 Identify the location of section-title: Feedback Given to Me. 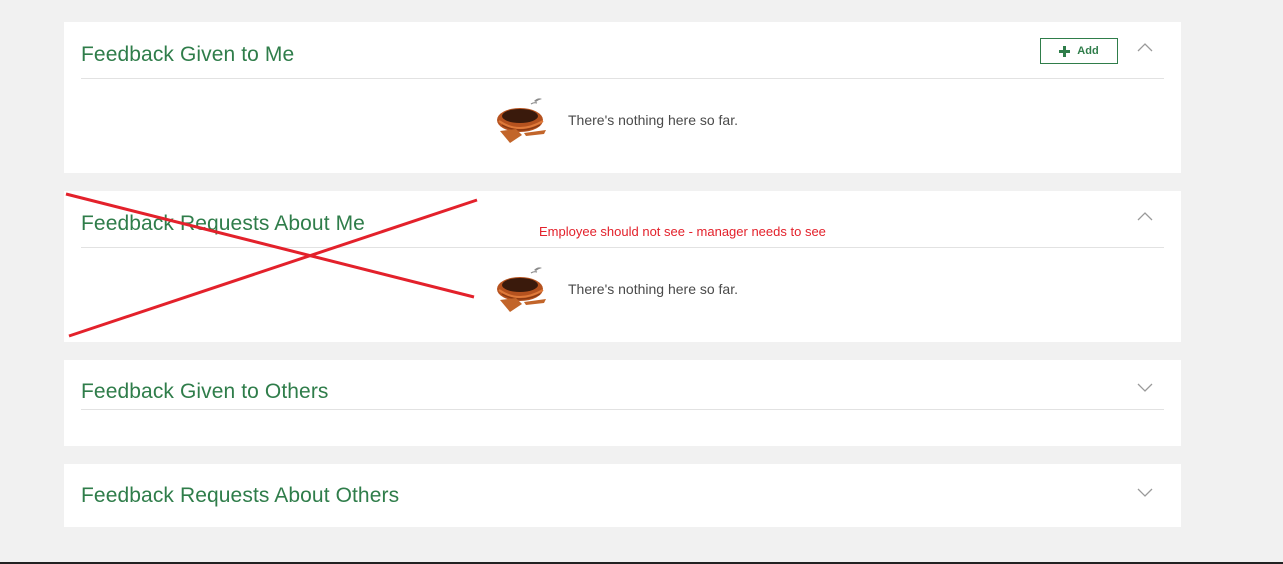
(188, 54).